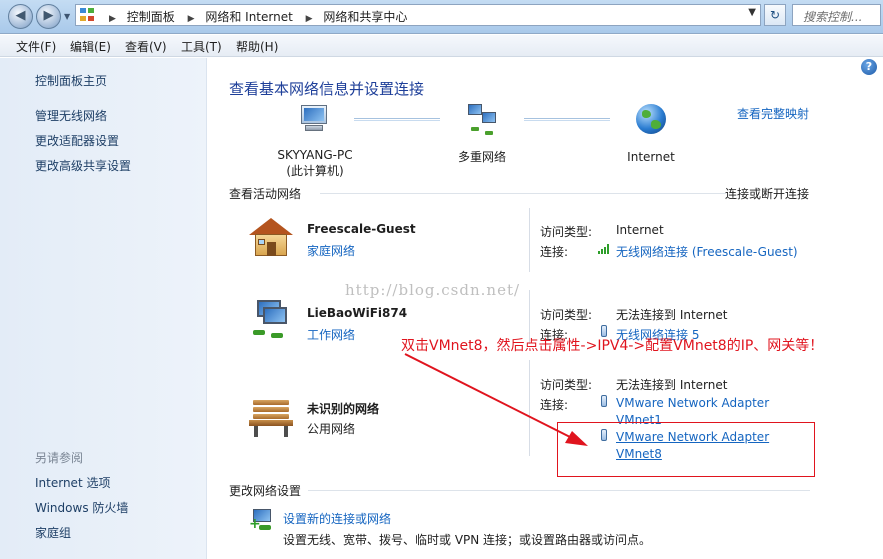 The image size is (883, 559). I want to click on network-type-label: 公用网络, so click(331, 429).